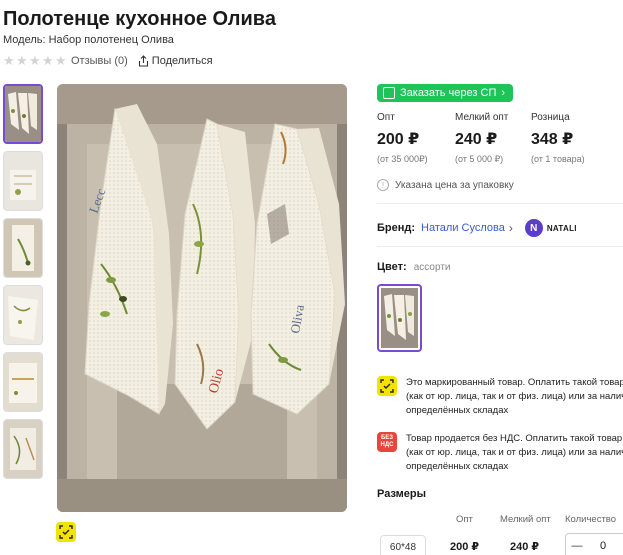 Image resolution: width=623 pixels, height=555 pixels. I want to click on price-small-opt: Мелкий опт 240 ₽ (от 5 000 ₽), so click(493, 138).